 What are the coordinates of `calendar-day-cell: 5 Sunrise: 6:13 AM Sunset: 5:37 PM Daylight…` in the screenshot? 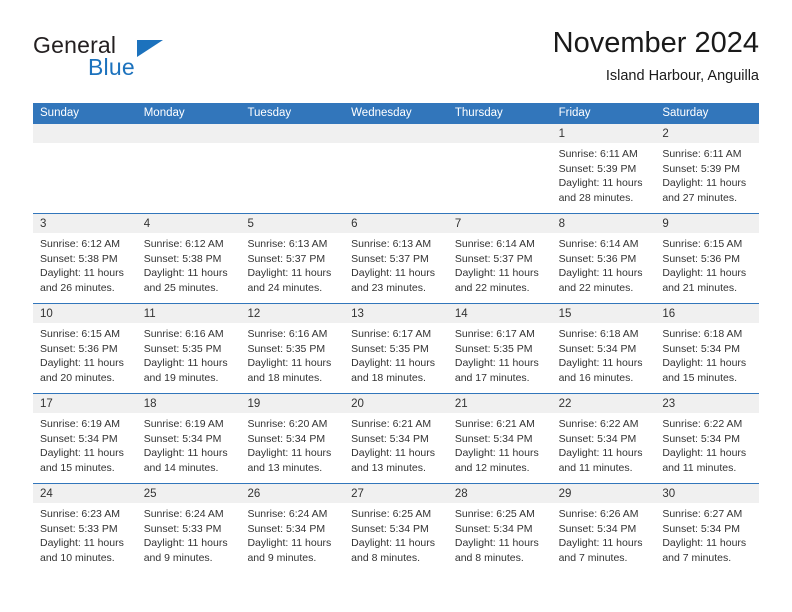 It's located at (292, 258).